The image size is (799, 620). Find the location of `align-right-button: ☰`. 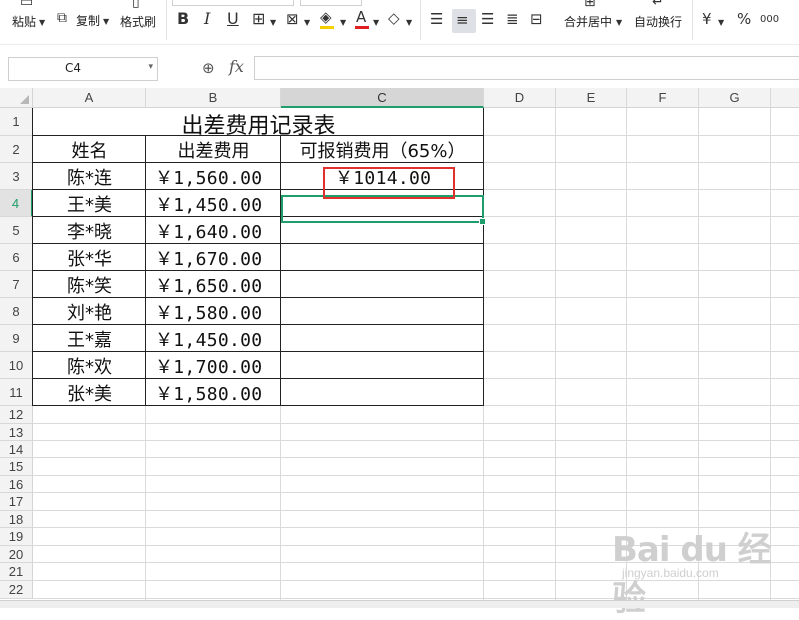

align-right-button: ☰ is located at coordinates (489, 20).